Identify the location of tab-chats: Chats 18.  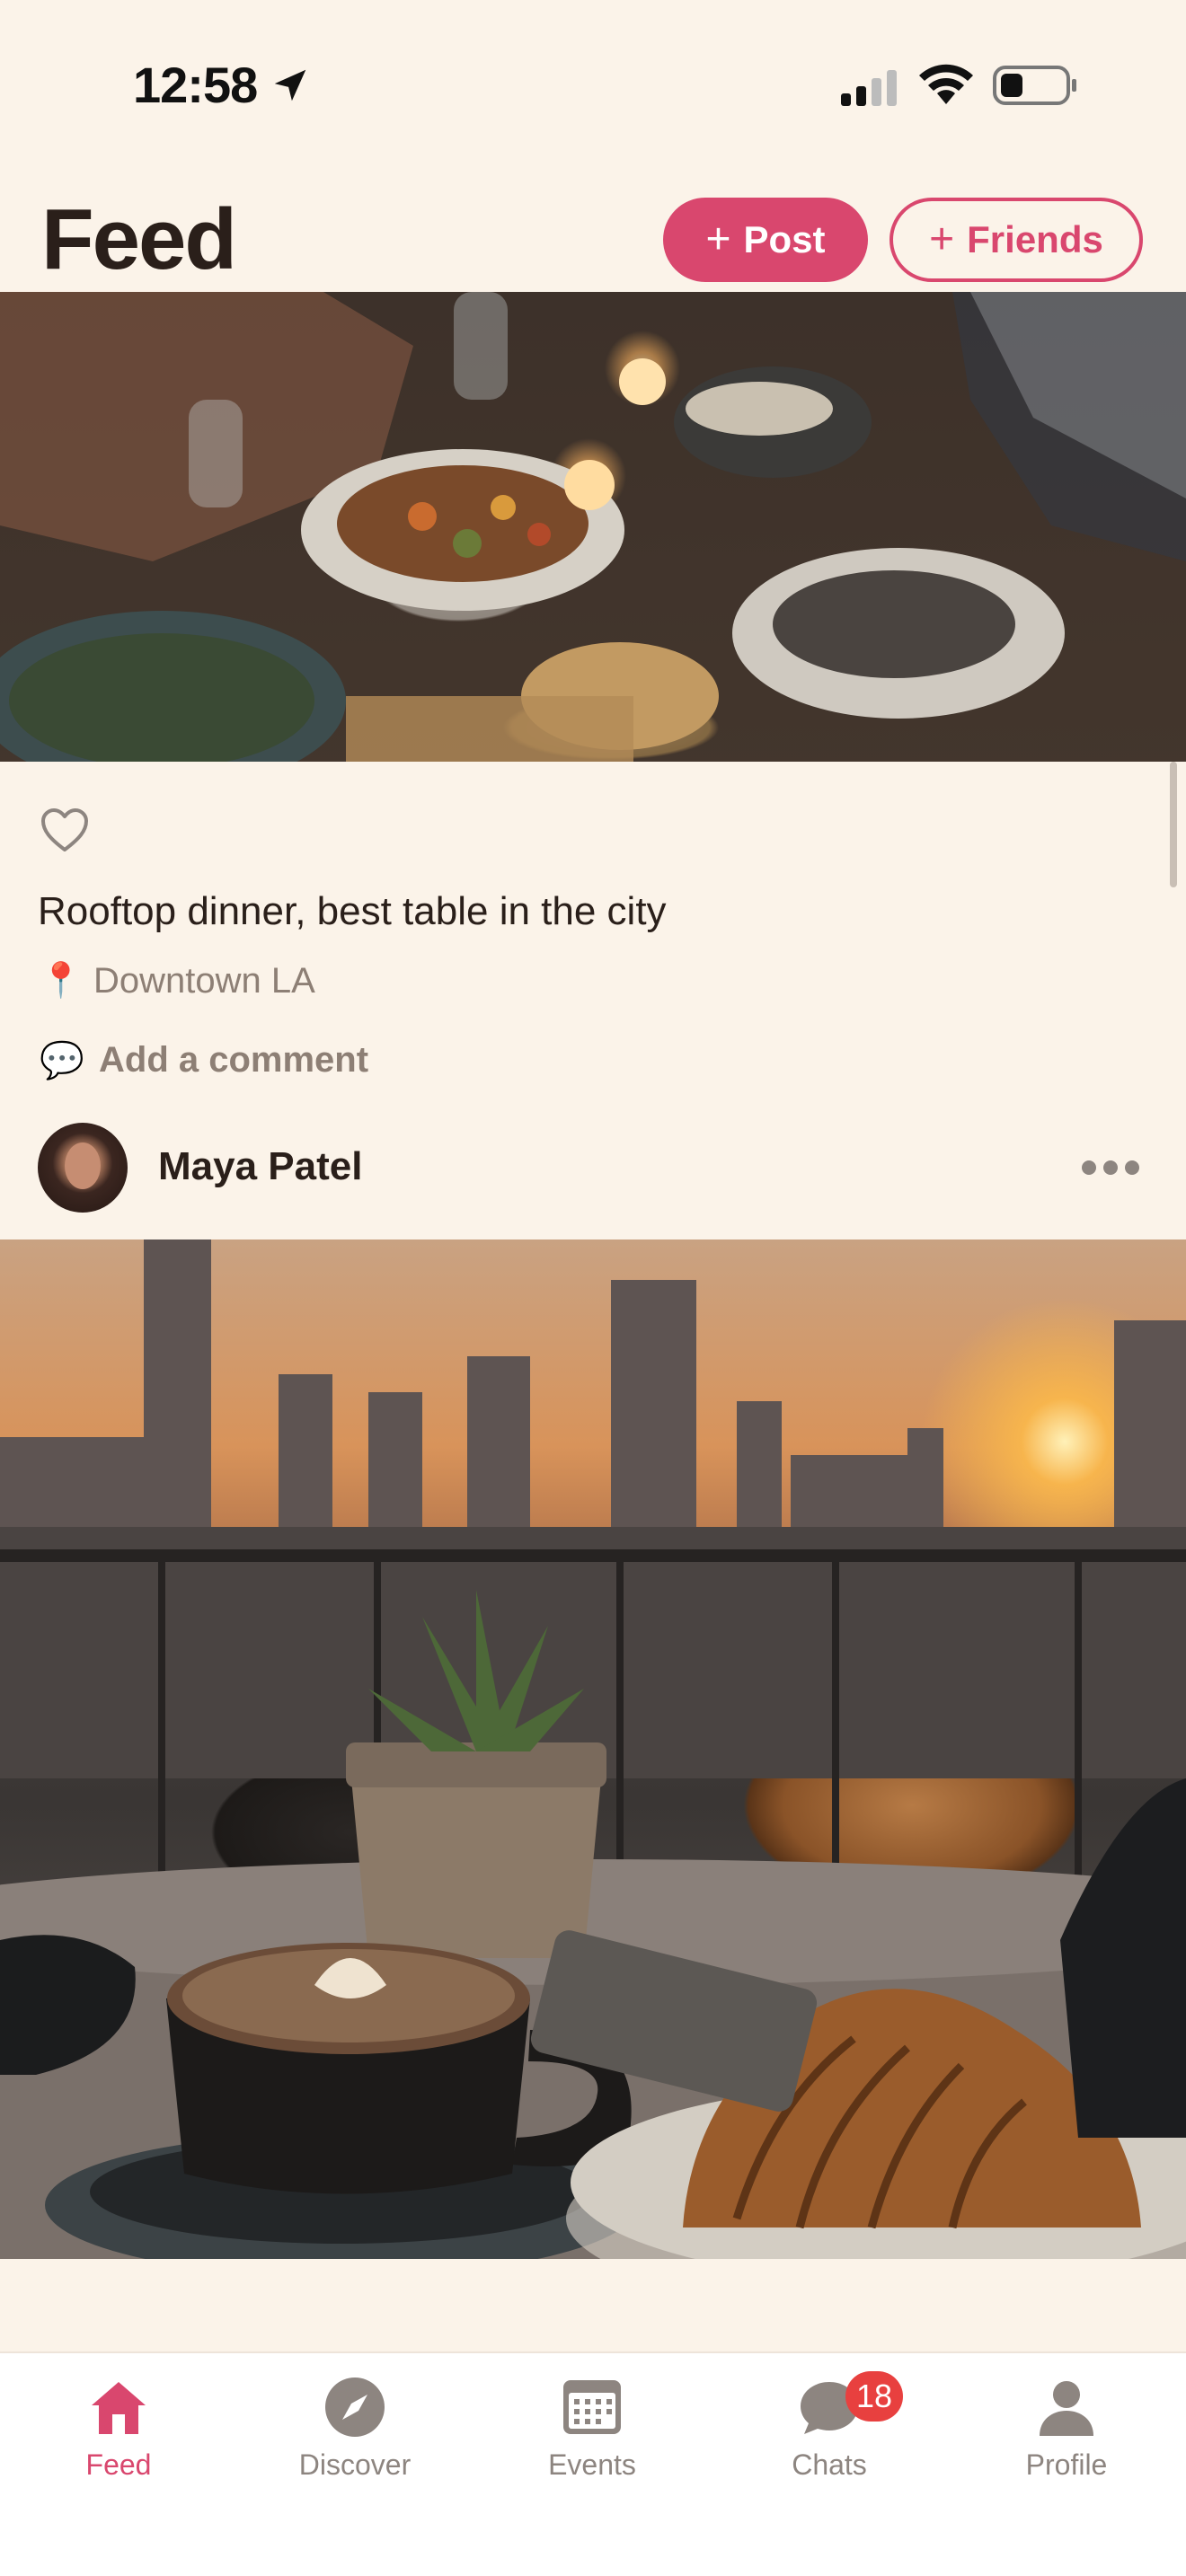
(829, 2436).